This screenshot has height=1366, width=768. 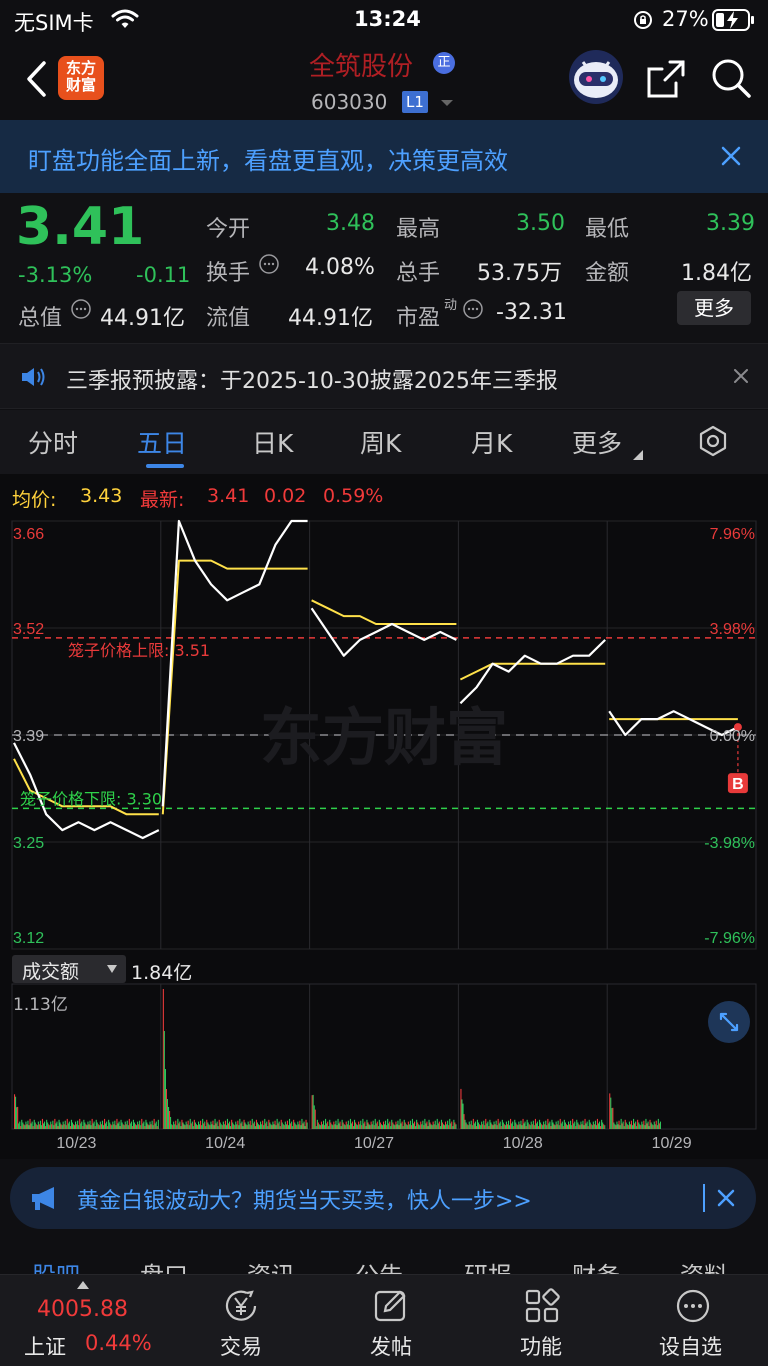 What do you see at coordinates (272, 442) in the screenshot?
I see `tab-daily-k: 日K` at bounding box center [272, 442].